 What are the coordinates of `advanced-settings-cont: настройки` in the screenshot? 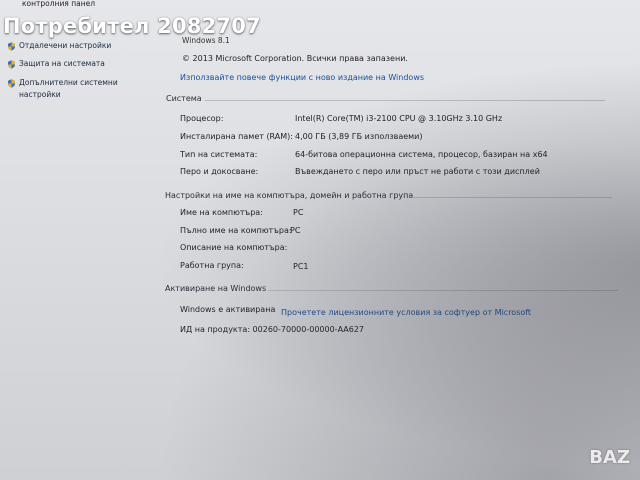 It's located at (40, 95).